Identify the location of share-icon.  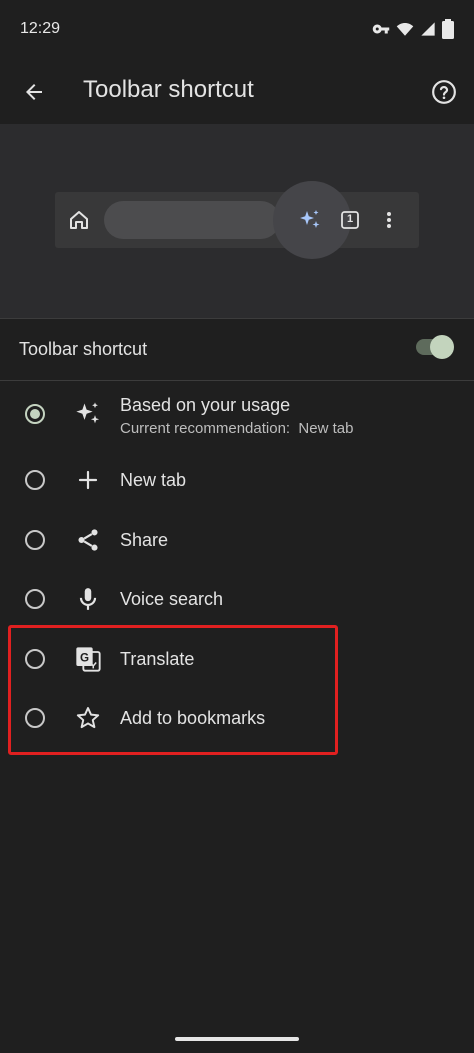
(88, 540).